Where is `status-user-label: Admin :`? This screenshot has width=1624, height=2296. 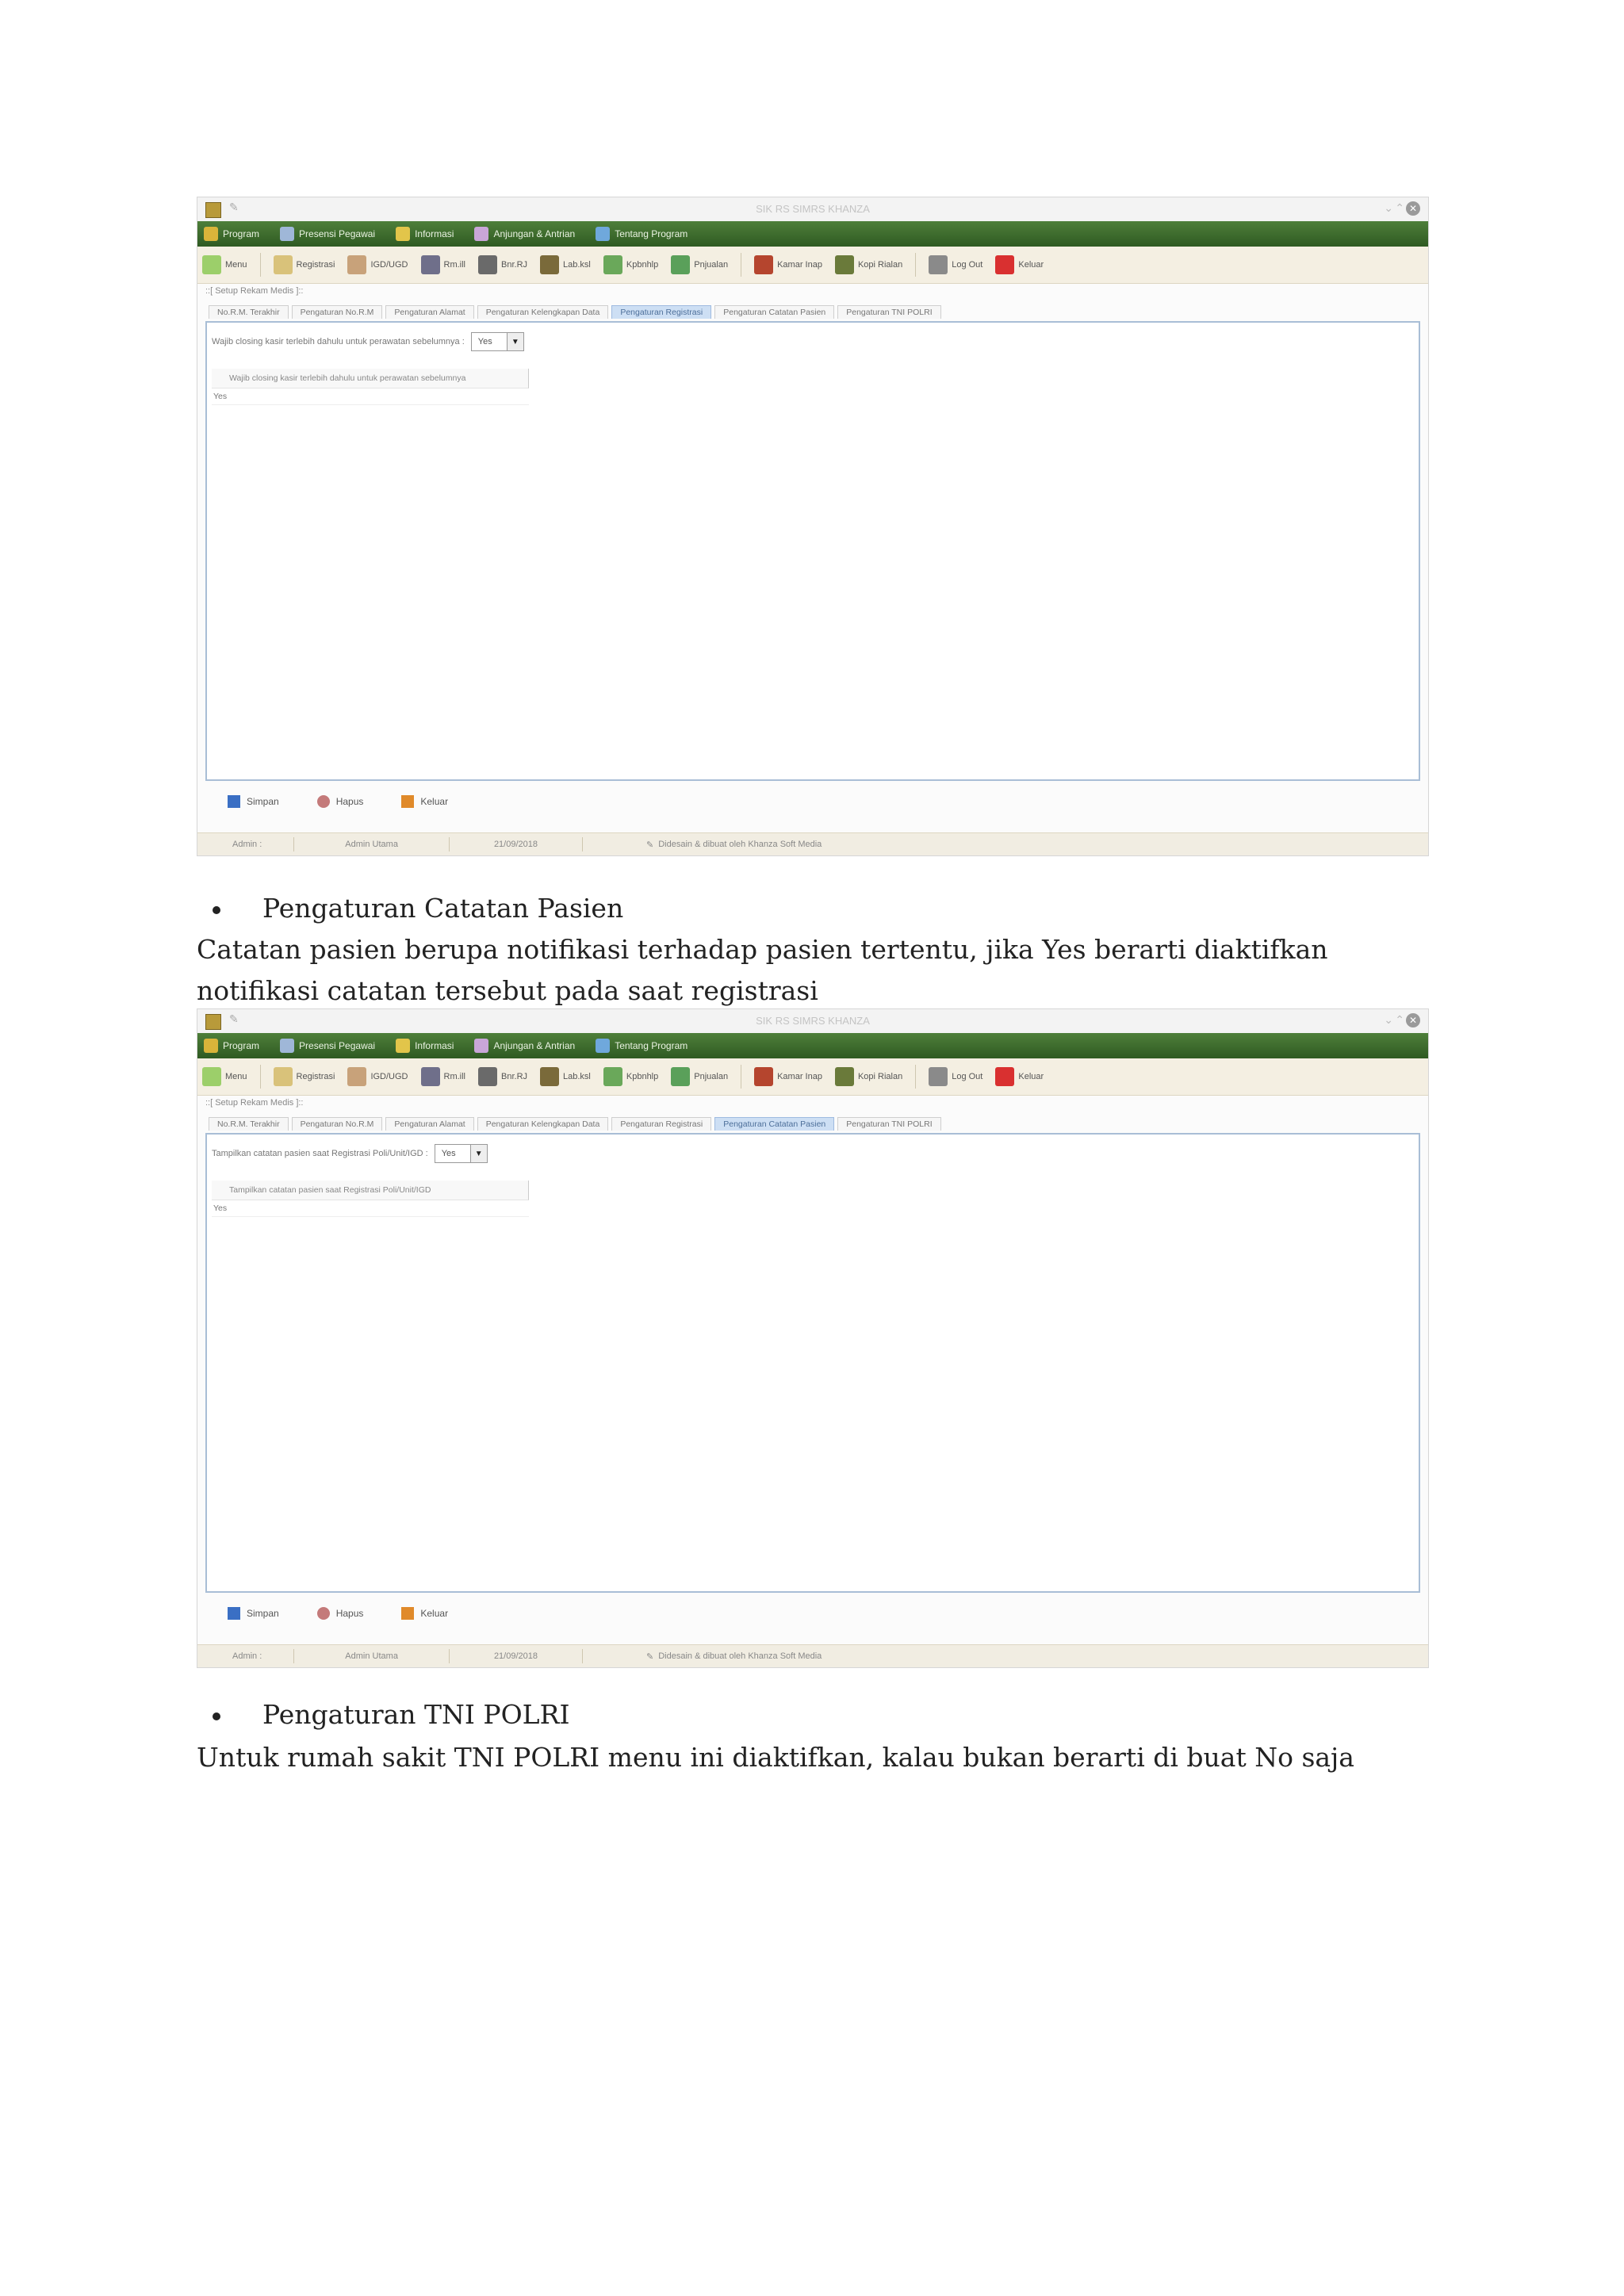 status-user-label: Admin : is located at coordinates (246, 1656).